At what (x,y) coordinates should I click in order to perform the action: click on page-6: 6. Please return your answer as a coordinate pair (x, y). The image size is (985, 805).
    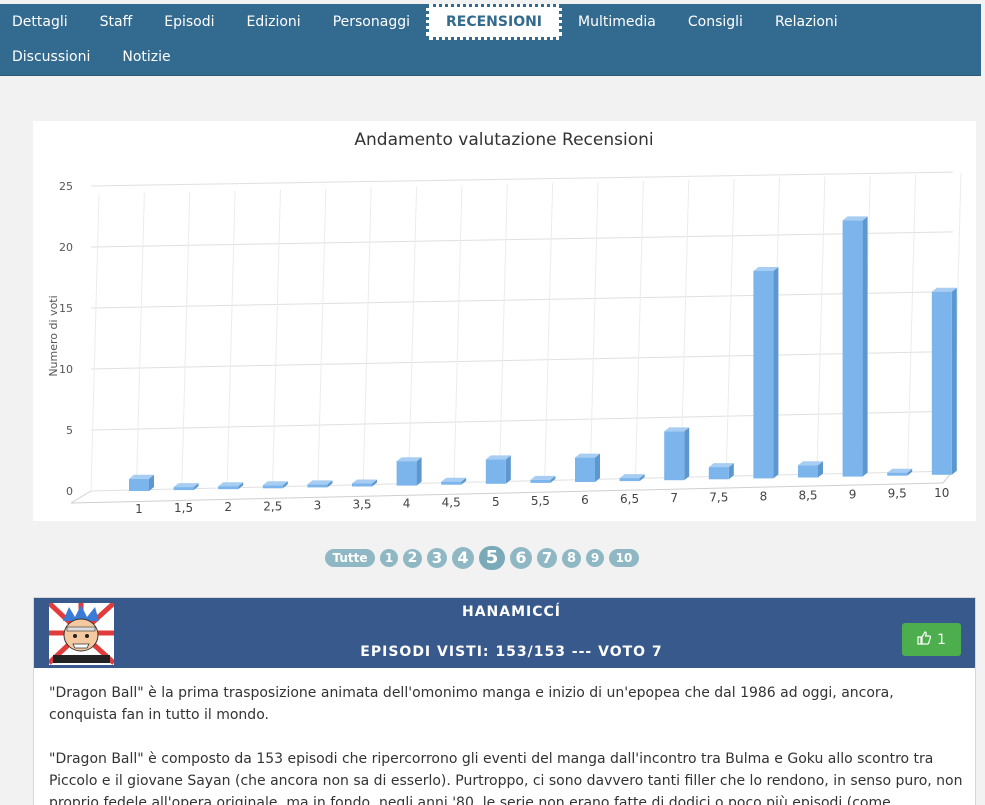
    Looking at the image, I should click on (521, 558).